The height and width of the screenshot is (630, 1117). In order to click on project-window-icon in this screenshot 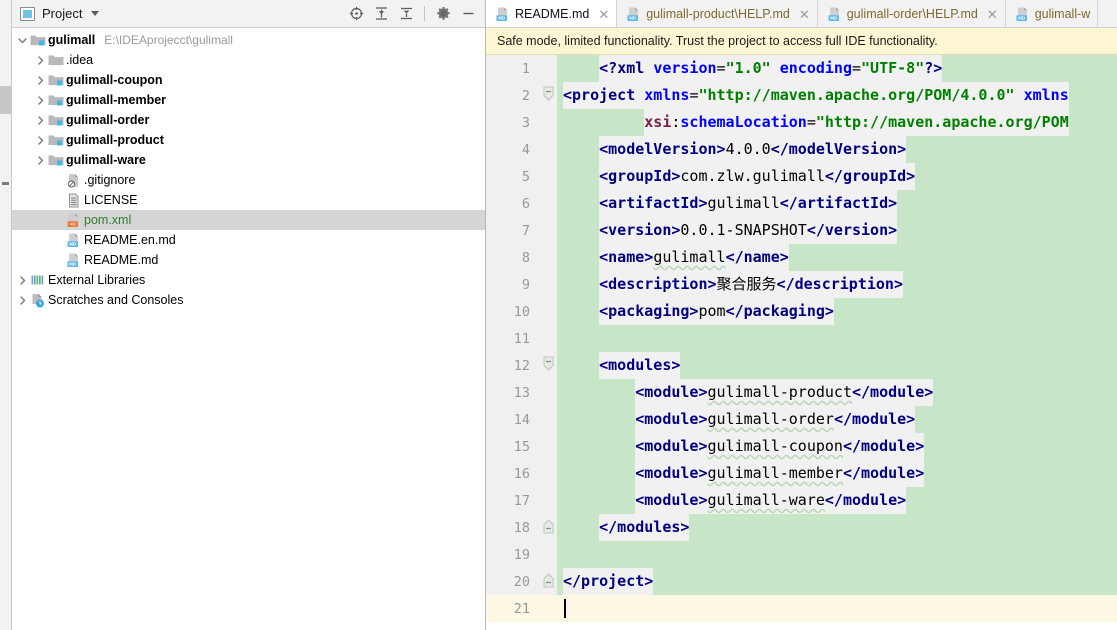, I will do `click(27, 13)`.